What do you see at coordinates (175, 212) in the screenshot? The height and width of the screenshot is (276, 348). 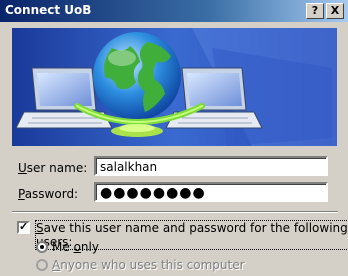 I see `divider` at bounding box center [175, 212].